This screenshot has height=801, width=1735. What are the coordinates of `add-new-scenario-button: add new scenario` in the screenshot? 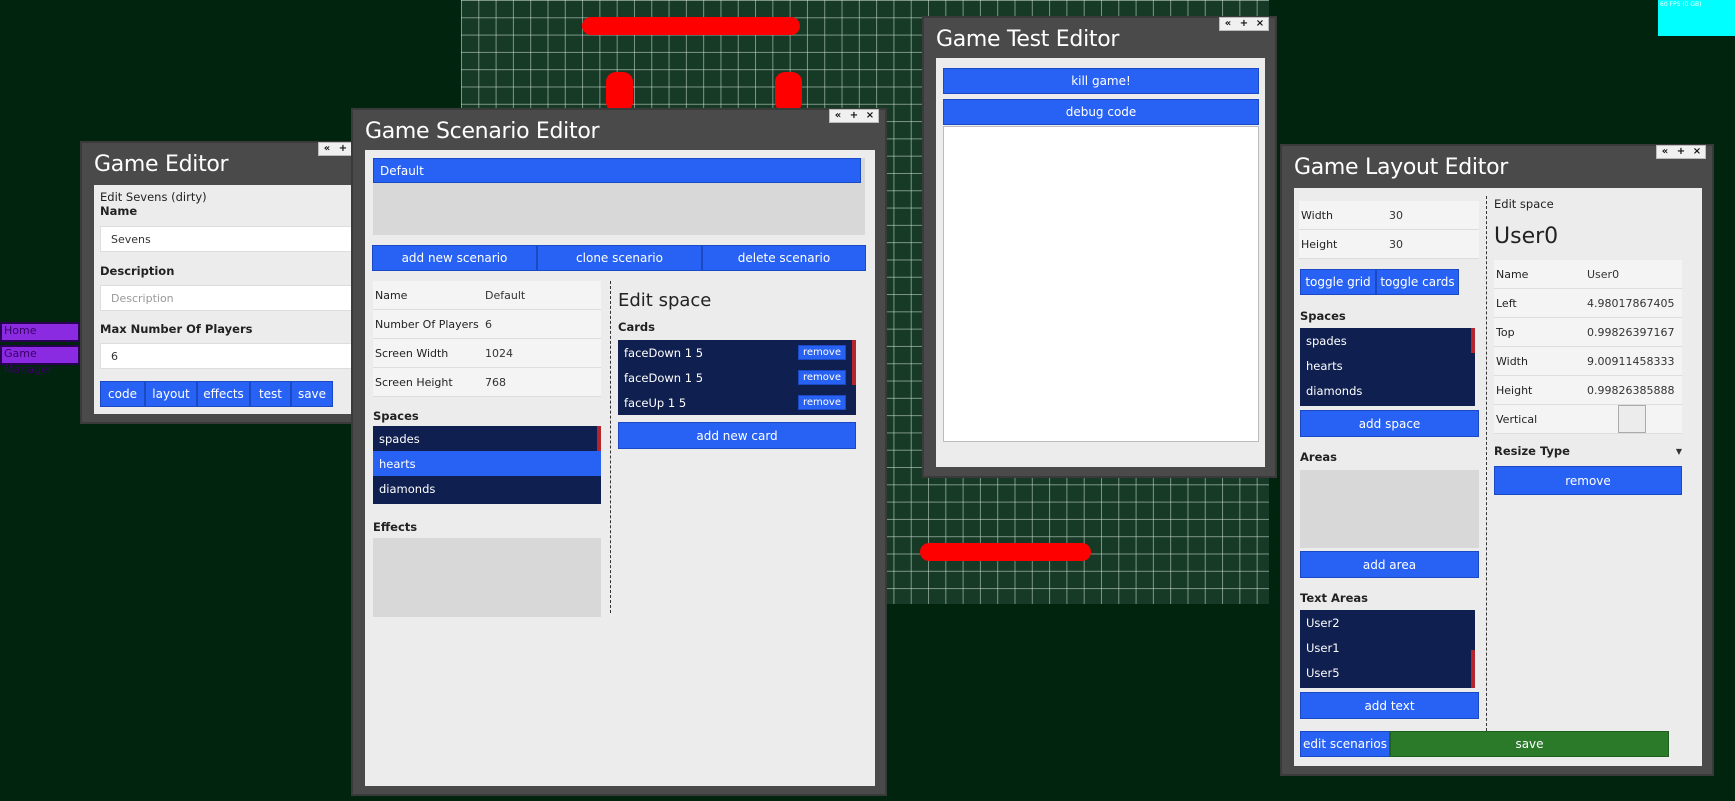 It's located at (454, 258).